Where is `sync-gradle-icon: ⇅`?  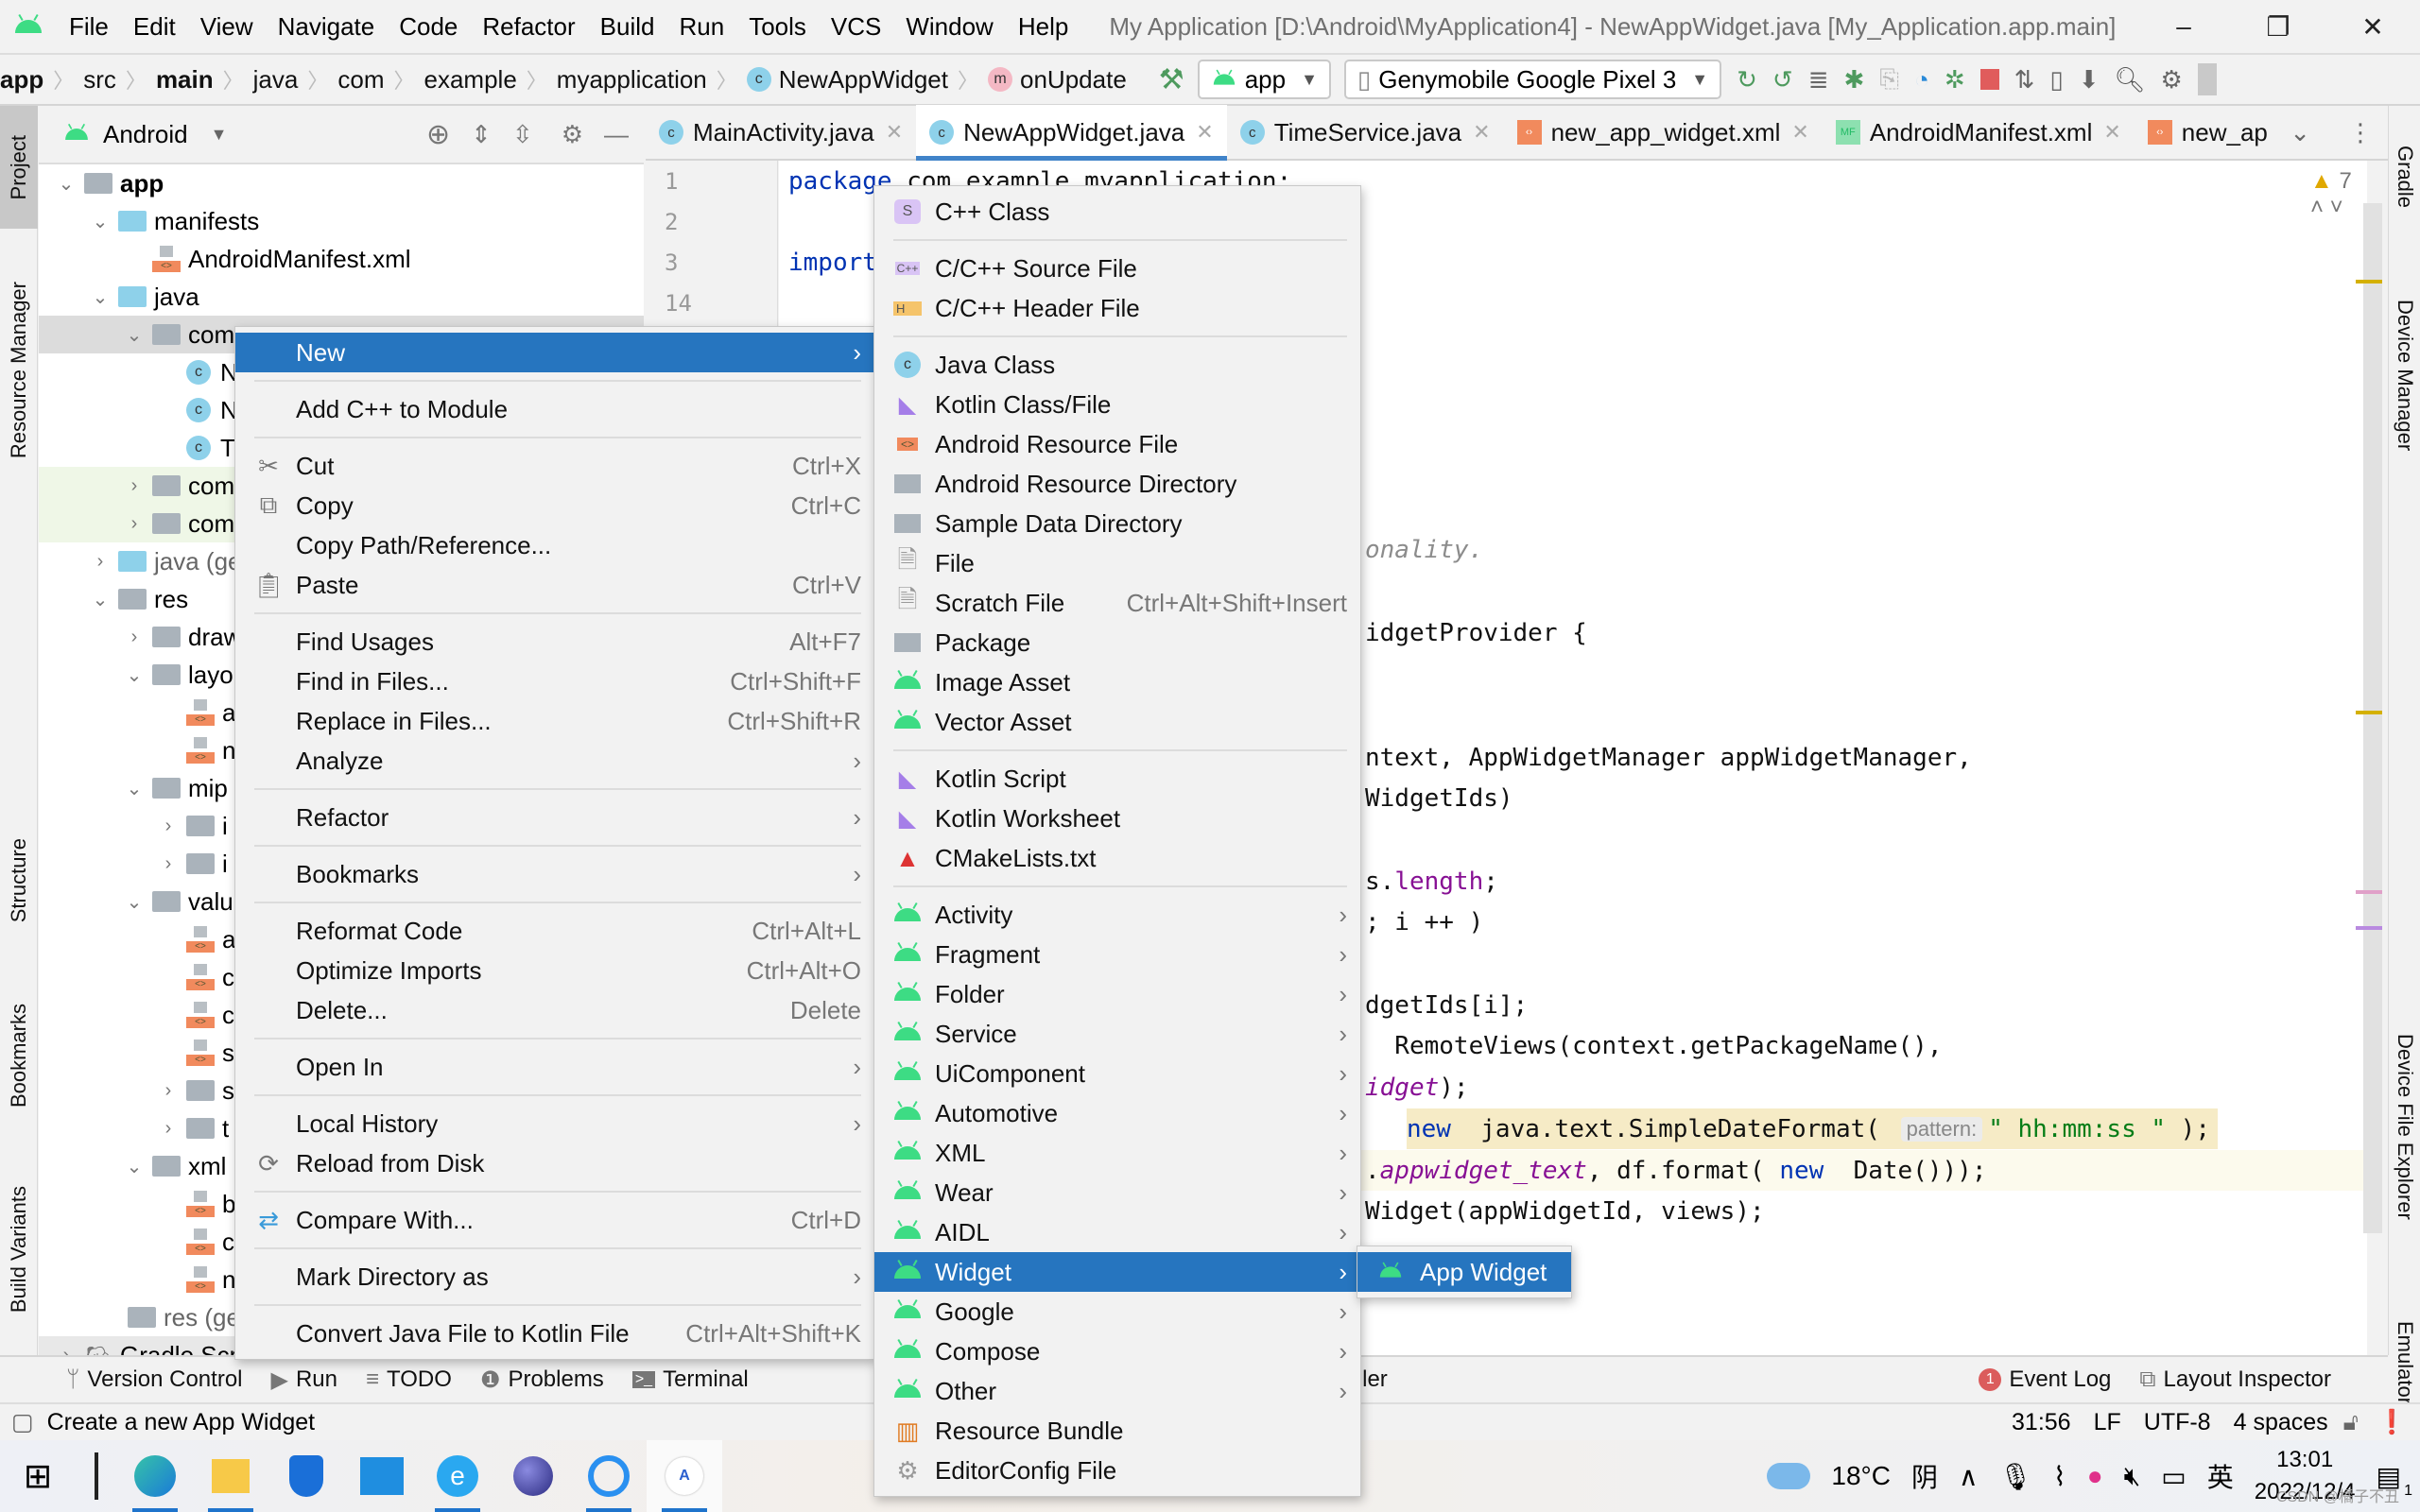 sync-gradle-icon: ⇅ is located at coordinates (2024, 79).